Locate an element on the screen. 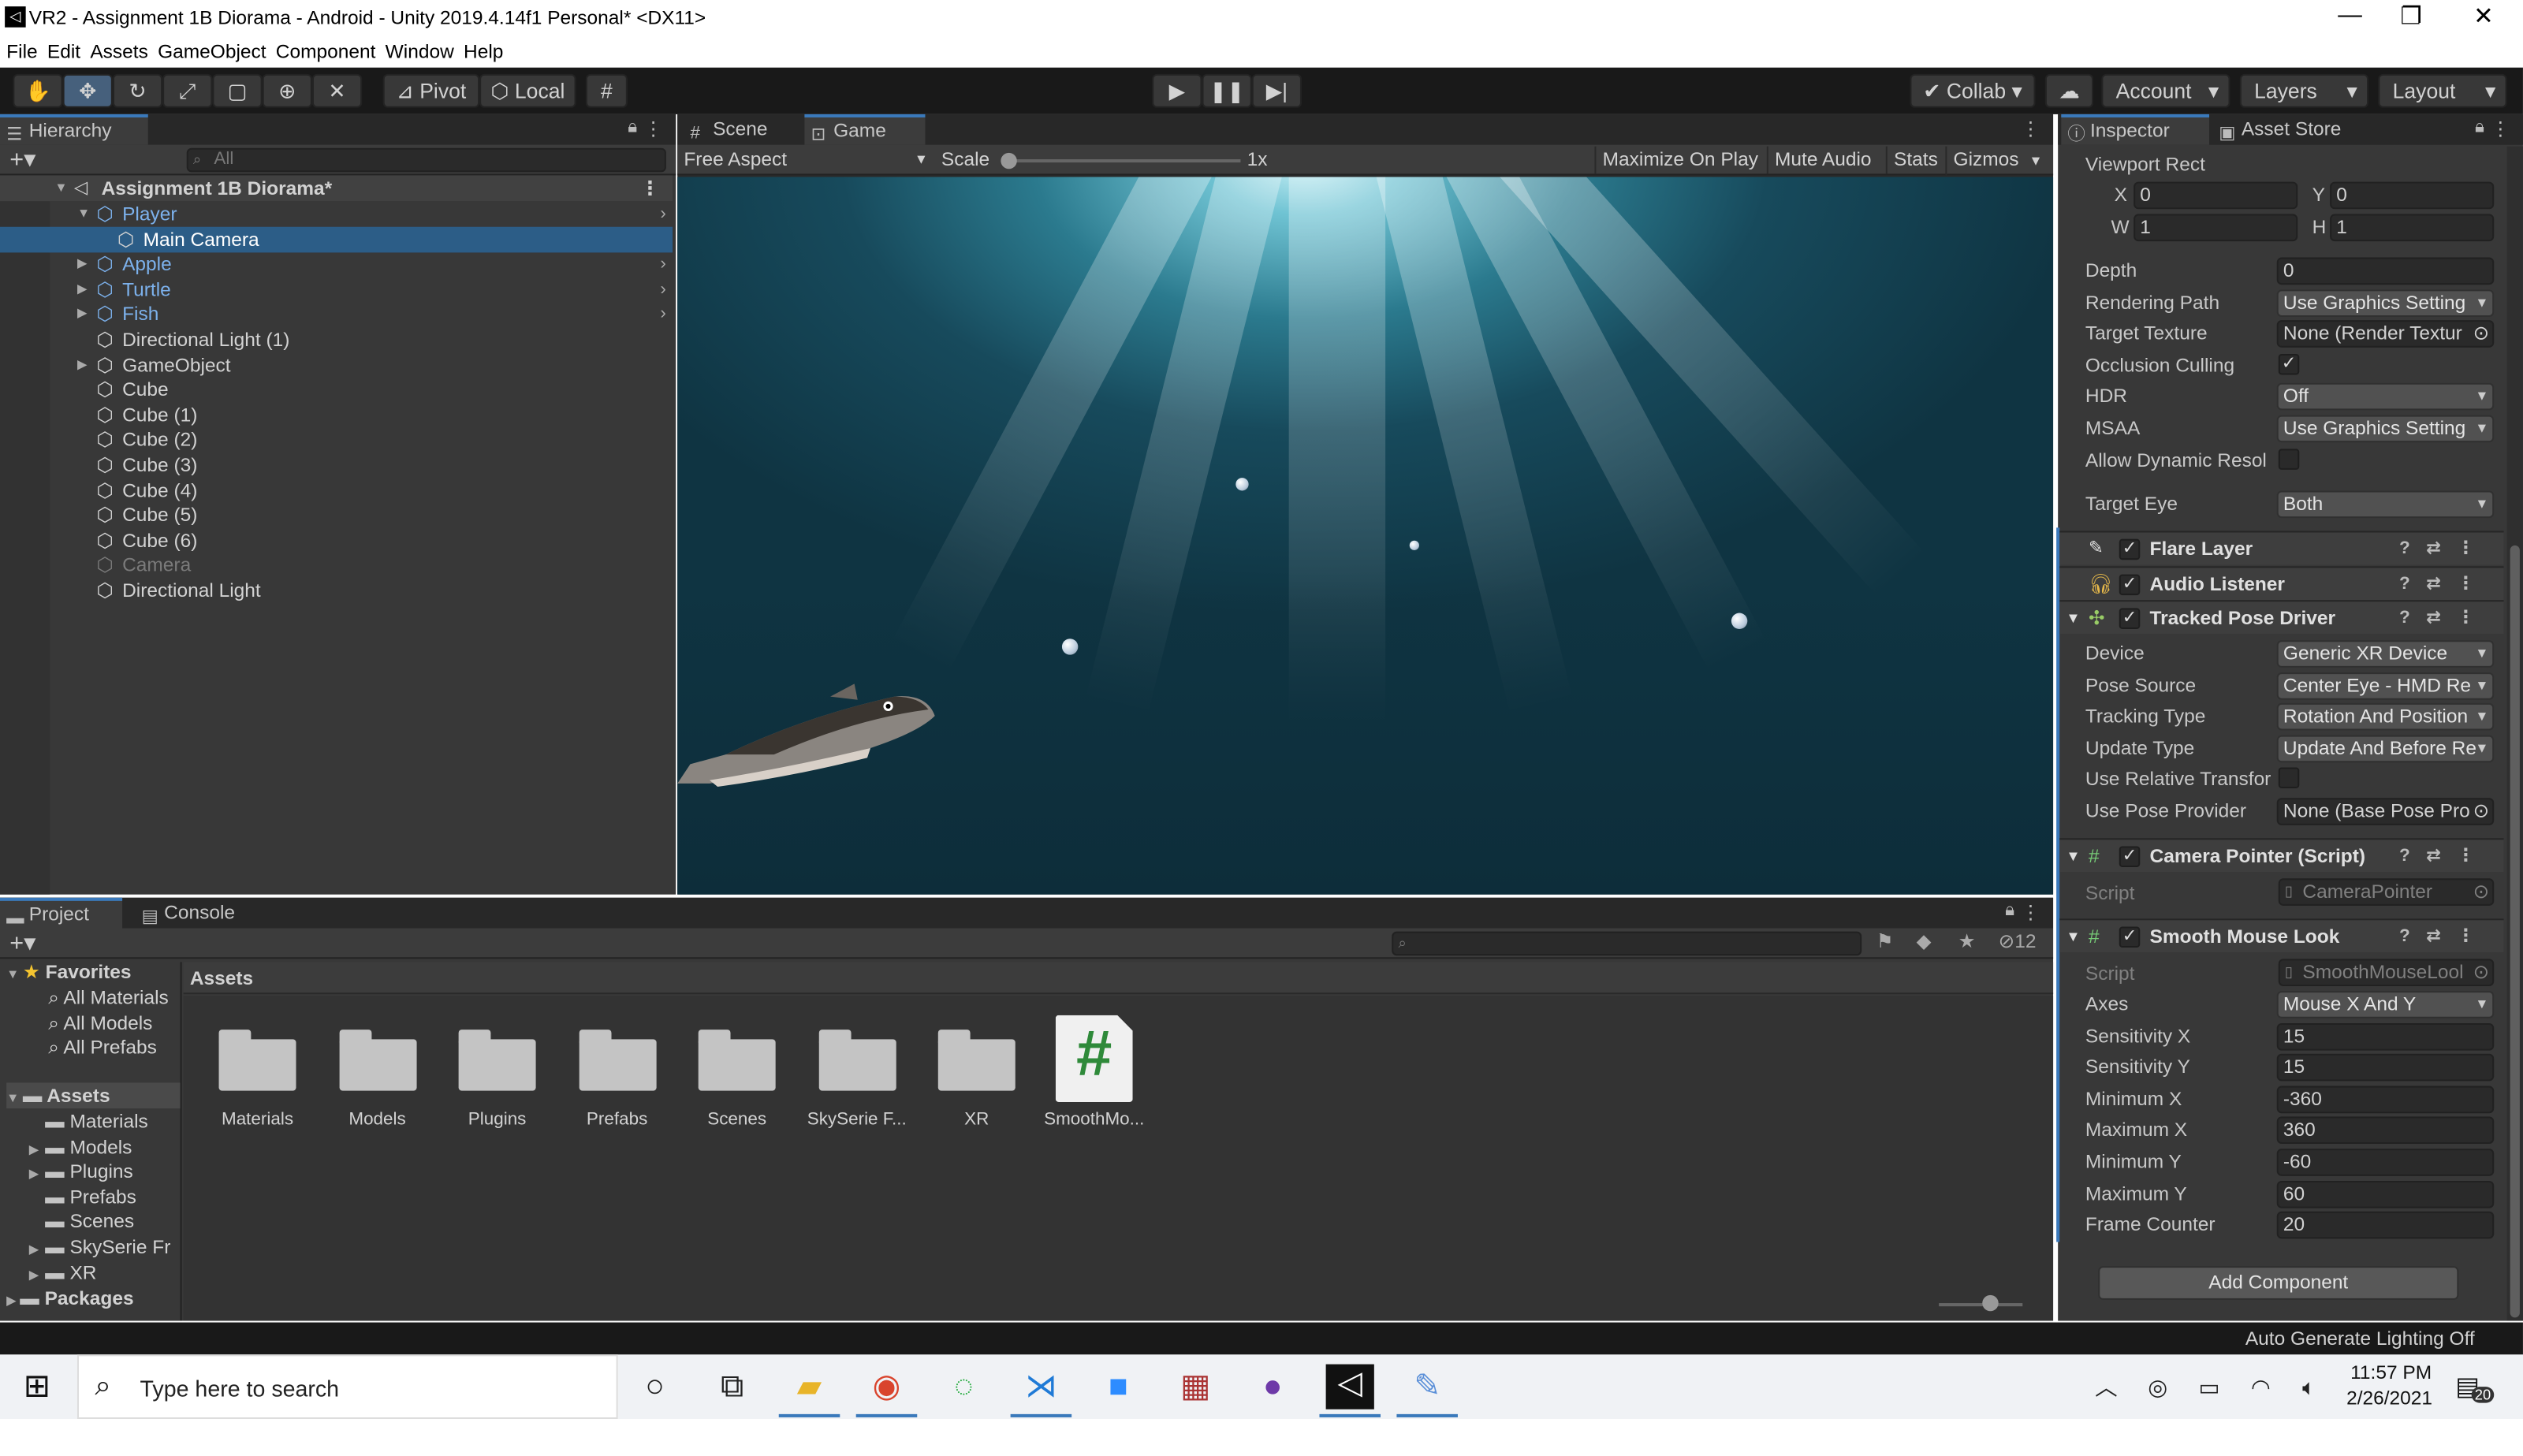 This screenshot has width=2523, height=1456. packages-row: ▶ ▬ Packages is located at coordinates (69, 1299).